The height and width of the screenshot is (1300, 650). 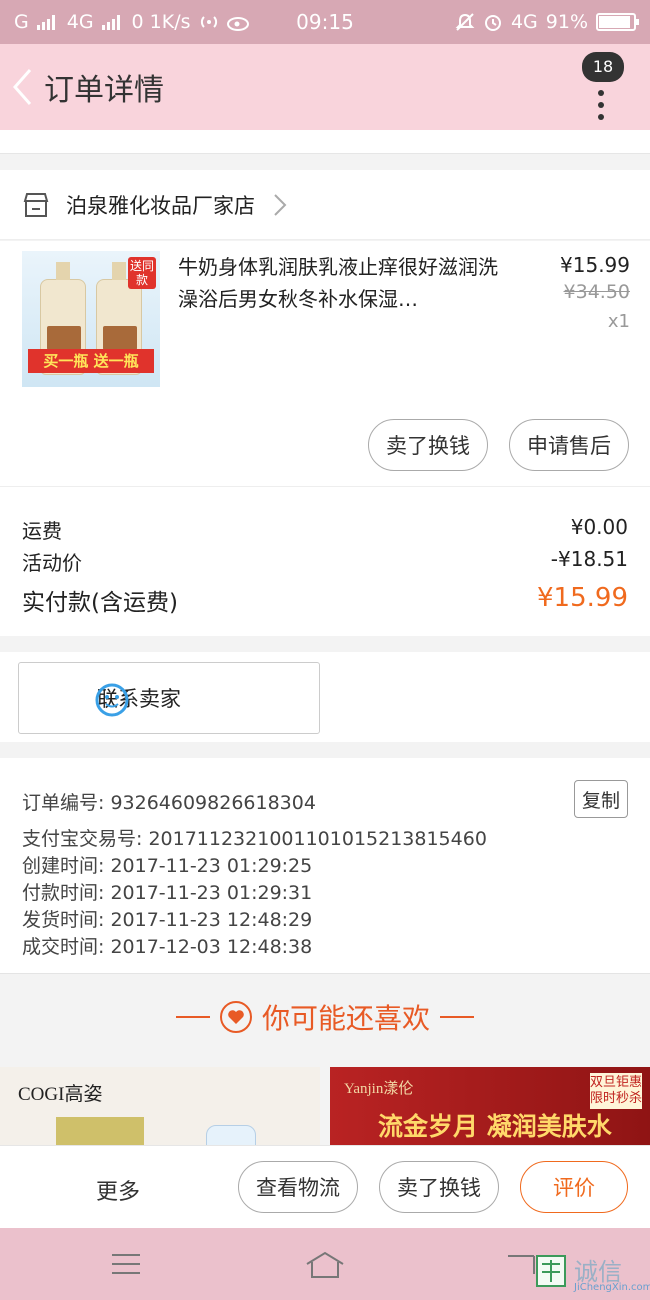 What do you see at coordinates (52, 563) in the screenshot?
I see `promo-label: 活动价` at bounding box center [52, 563].